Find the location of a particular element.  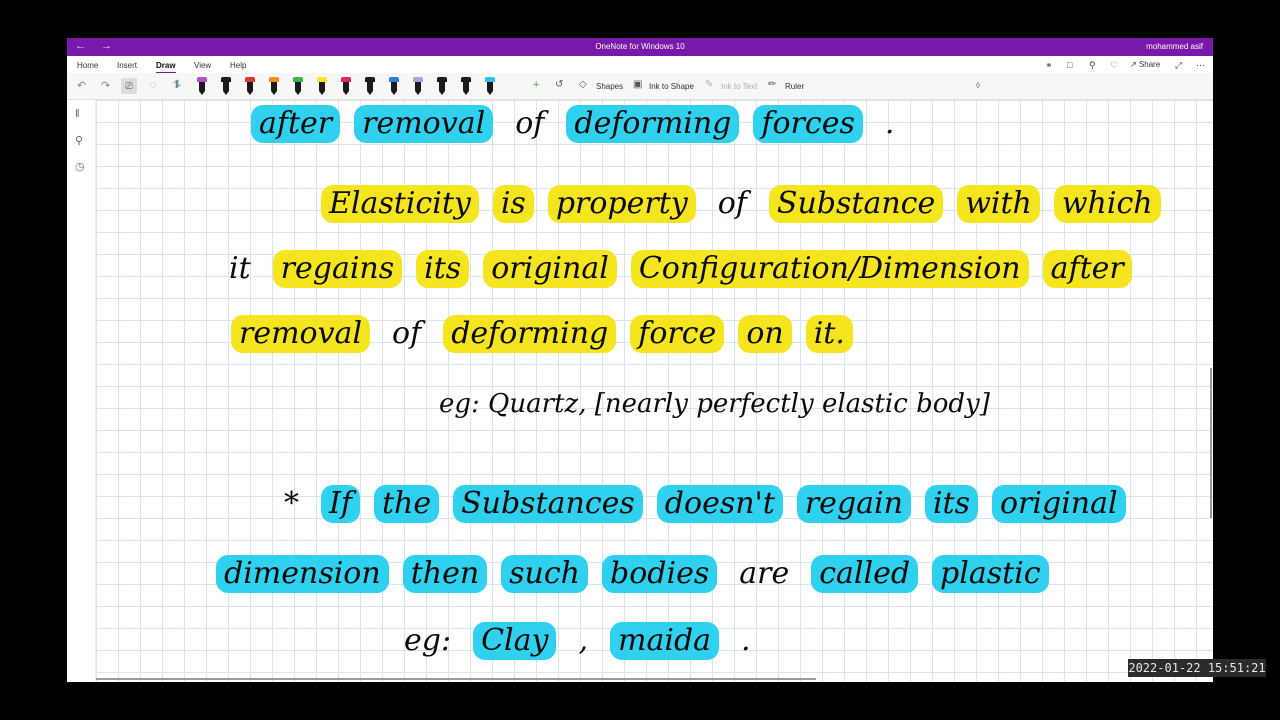

left-navigation: ‖ ⚲ ◷ is located at coordinates (81, 391).